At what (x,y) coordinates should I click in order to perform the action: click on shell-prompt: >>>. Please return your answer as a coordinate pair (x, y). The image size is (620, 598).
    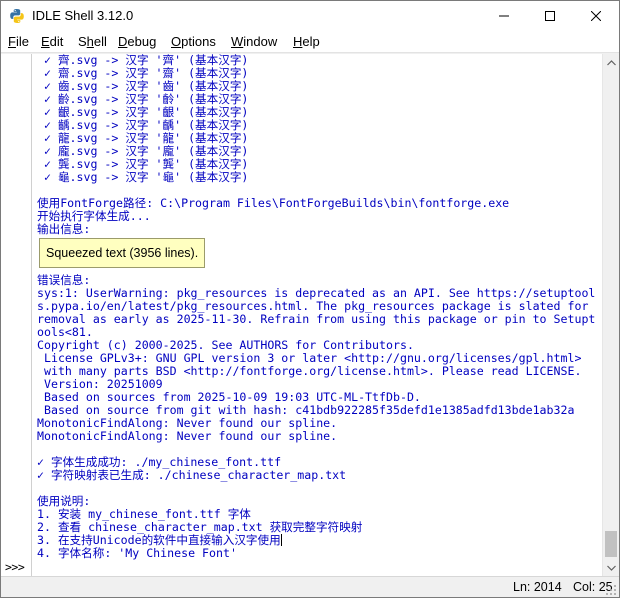
    Looking at the image, I should click on (15, 567).